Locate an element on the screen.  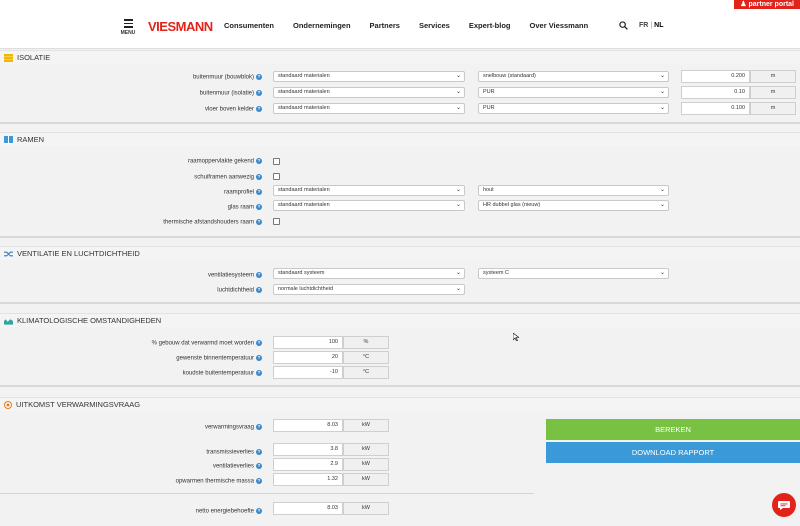
row-label: koudste buitentemperatuur? is located at coordinates (222, 373).